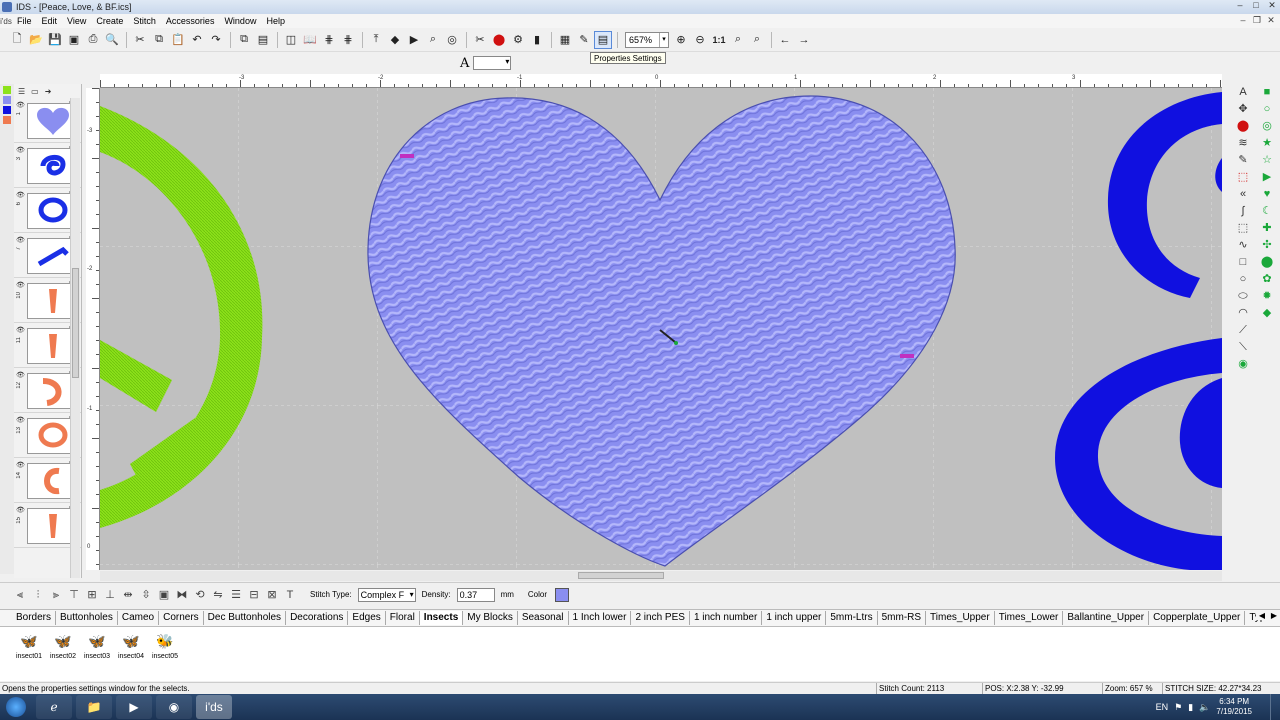 This screenshot has height=720, width=1280. I want to click on cut-icon: ✂, so click(140, 40).